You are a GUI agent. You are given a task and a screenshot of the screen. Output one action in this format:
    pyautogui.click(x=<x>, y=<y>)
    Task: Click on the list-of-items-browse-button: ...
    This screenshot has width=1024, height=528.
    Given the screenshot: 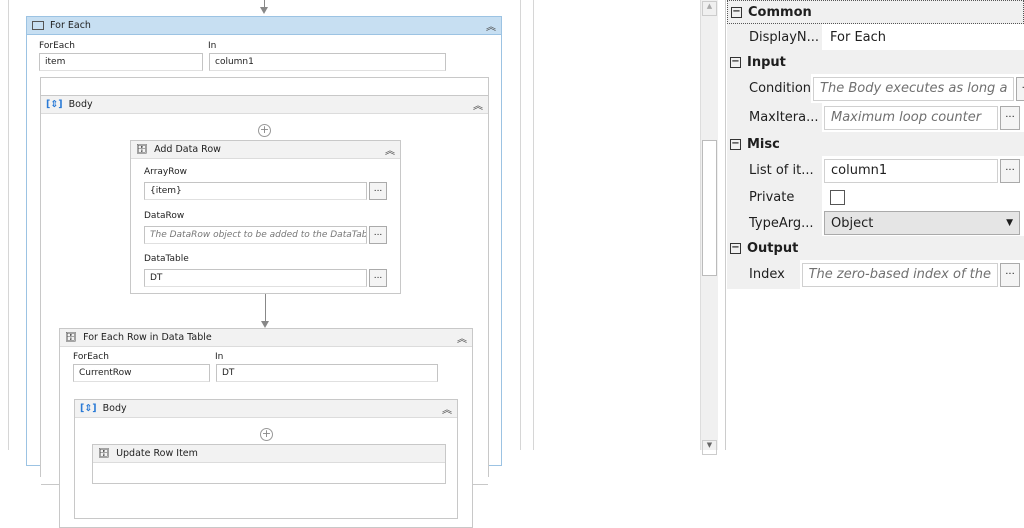 What is the action you would take?
    pyautogui.click(x=1010, y=170)
    